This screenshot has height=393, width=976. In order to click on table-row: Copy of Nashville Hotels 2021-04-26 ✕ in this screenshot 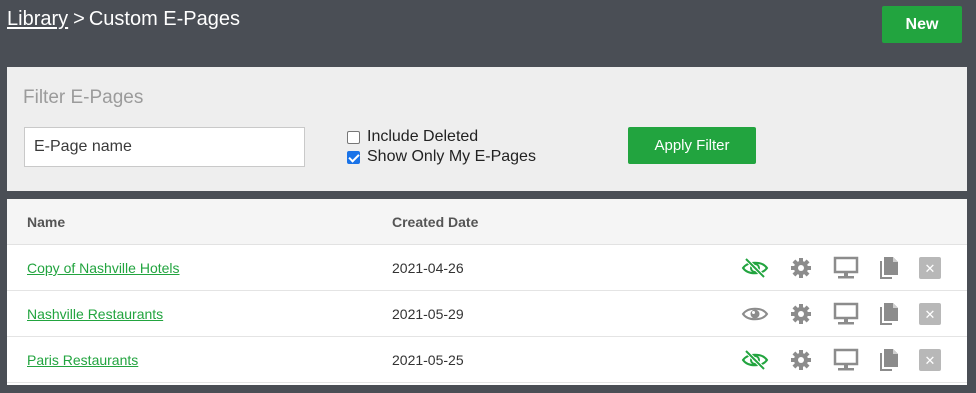, I will do `click(487, 268)`.